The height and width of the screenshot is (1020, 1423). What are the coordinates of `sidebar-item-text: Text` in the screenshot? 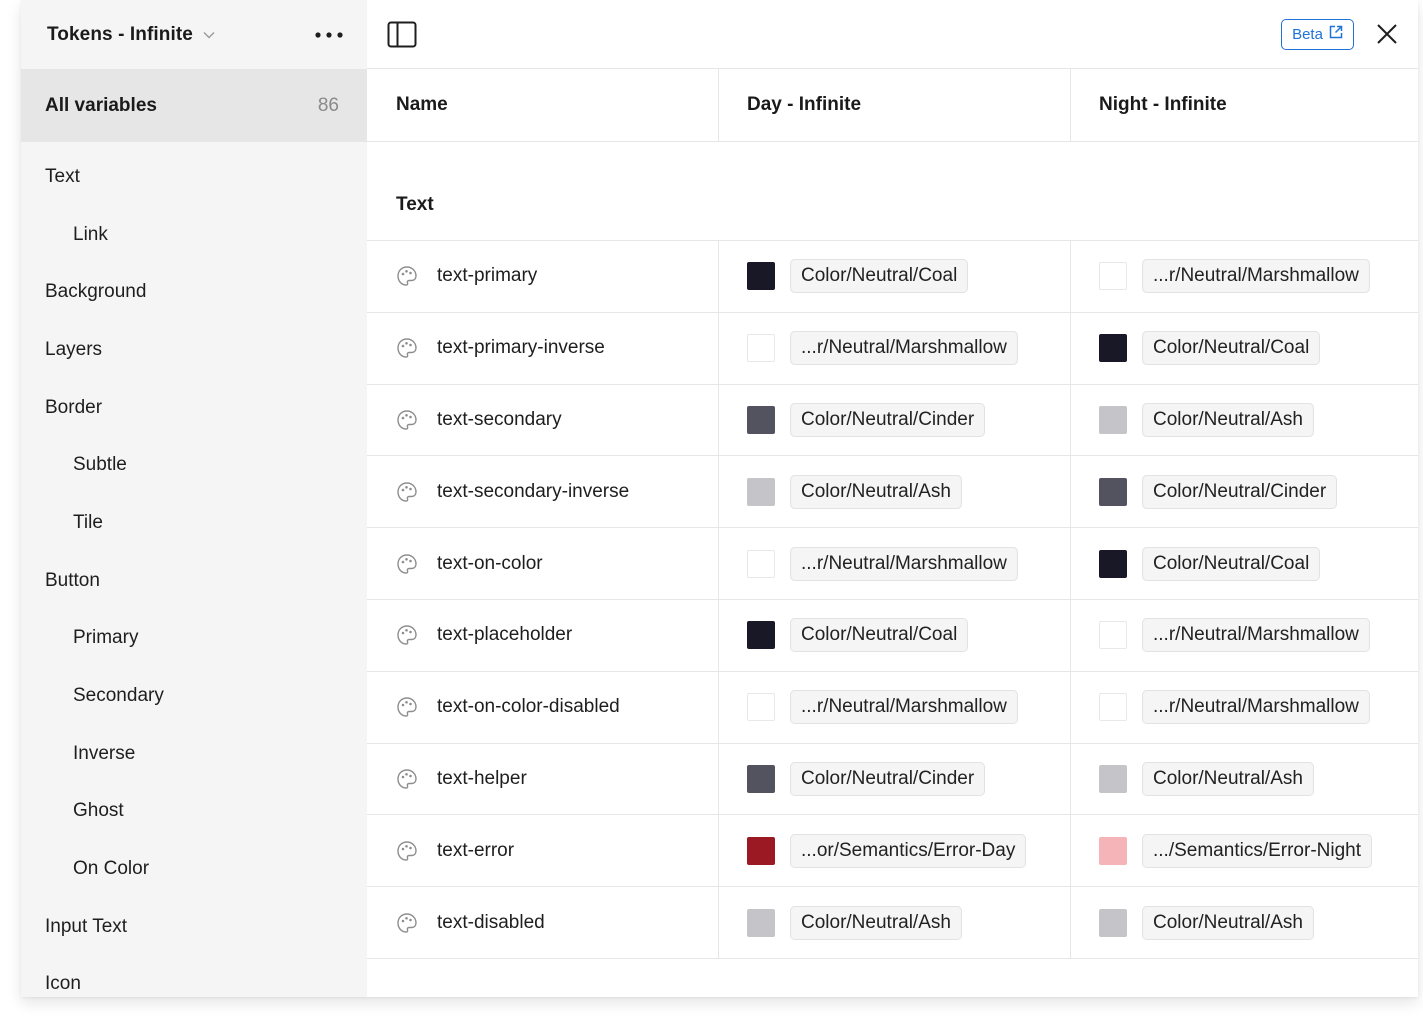 It's located at (194, 177).